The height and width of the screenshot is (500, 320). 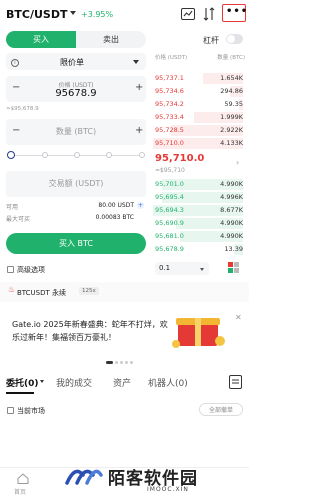 What do you see at coordinates (168, 489) in the screenshot?
I see `watermark-subtext: IMOOC.XIN` at bounding box center [168, 489].